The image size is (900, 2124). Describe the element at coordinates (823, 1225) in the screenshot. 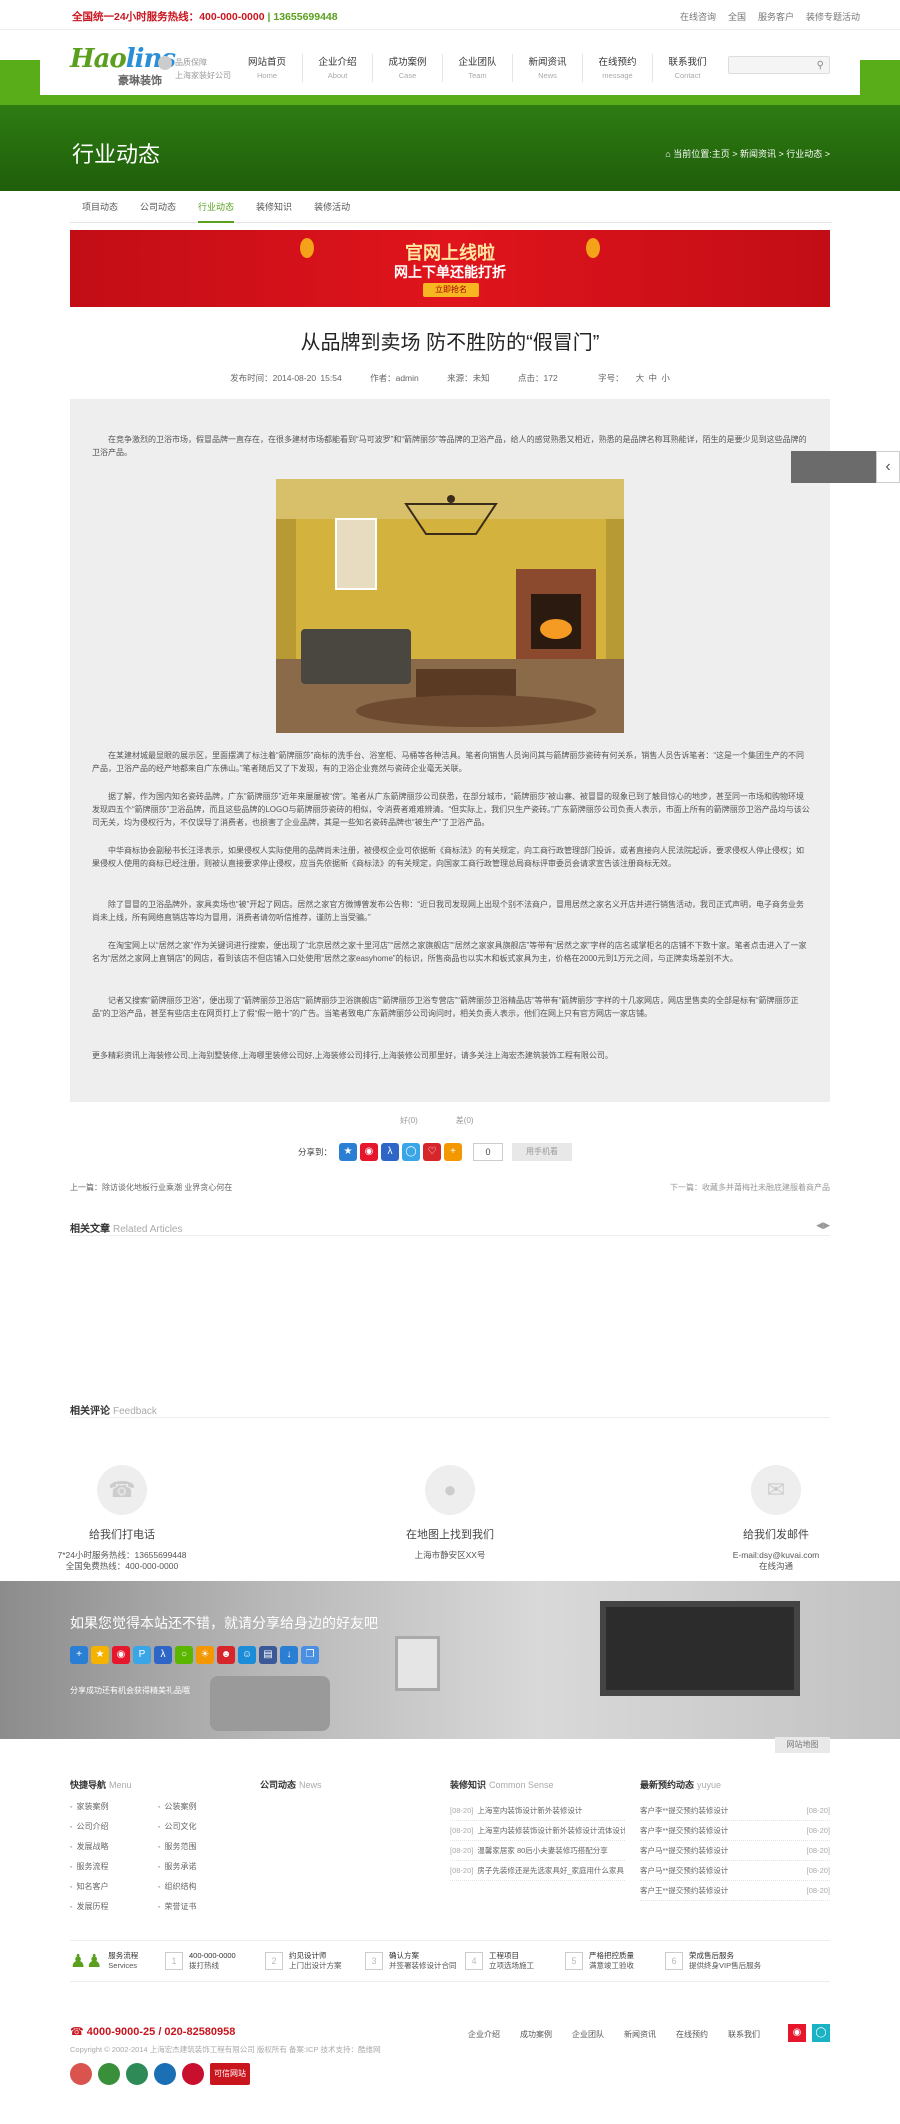

I see `carousel-arrows-icon: ◀▶` at that location.